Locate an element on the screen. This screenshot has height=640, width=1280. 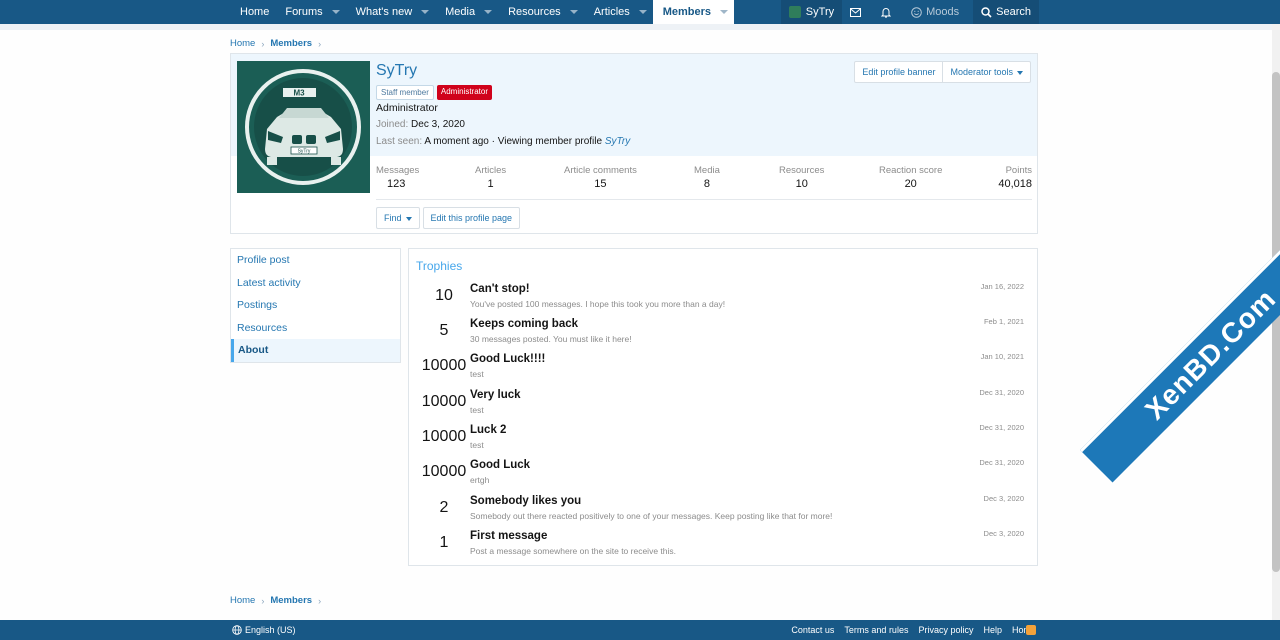
bell-icon is located at coordinates (886, 12).